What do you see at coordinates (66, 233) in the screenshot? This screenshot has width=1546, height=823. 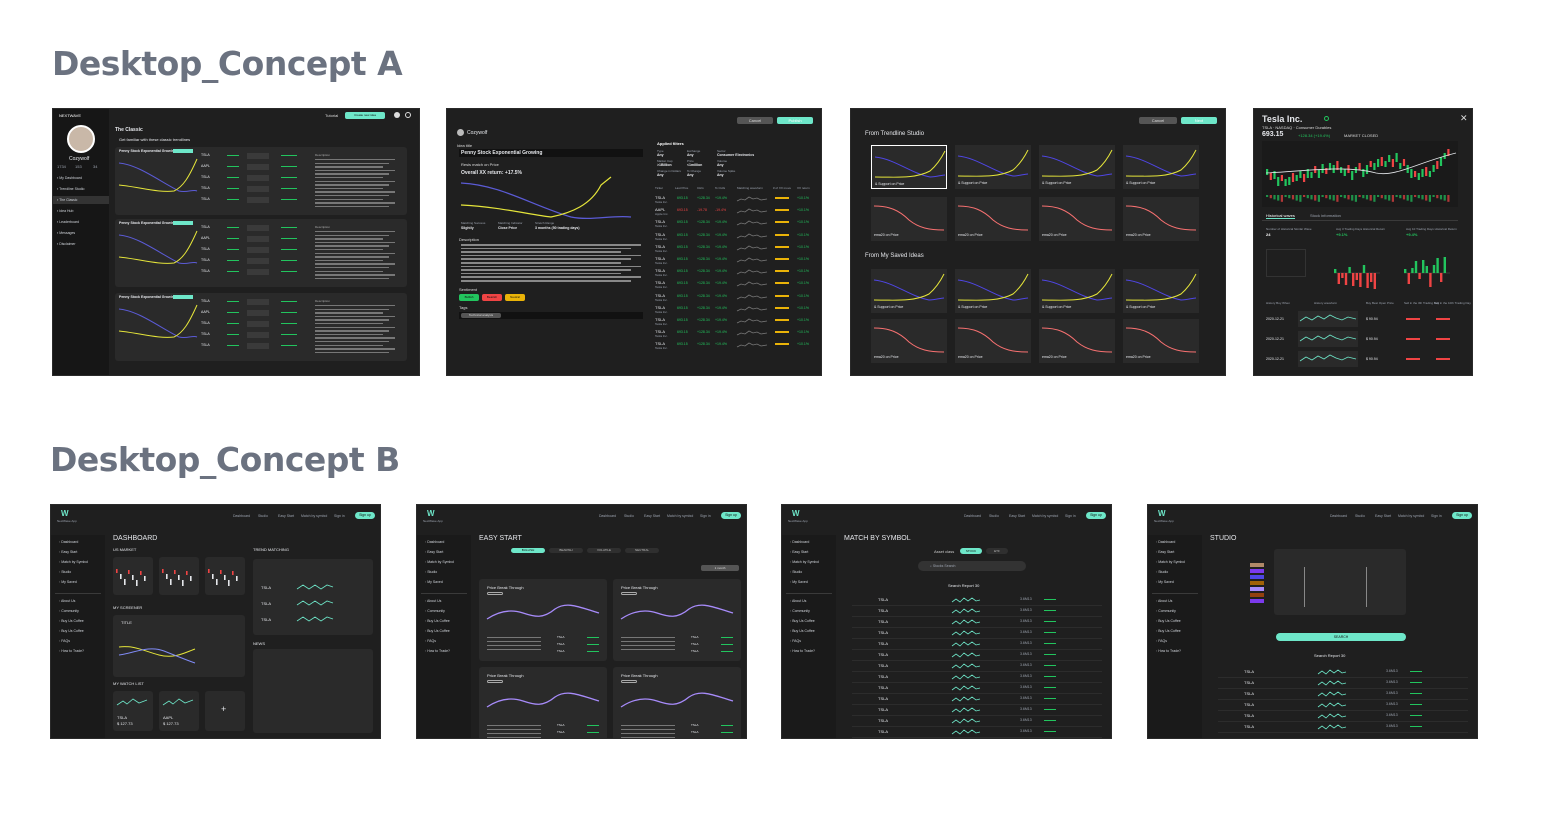 I see `sidebar-item-messages: ▪ Messages` at bounding box center [66, 233].